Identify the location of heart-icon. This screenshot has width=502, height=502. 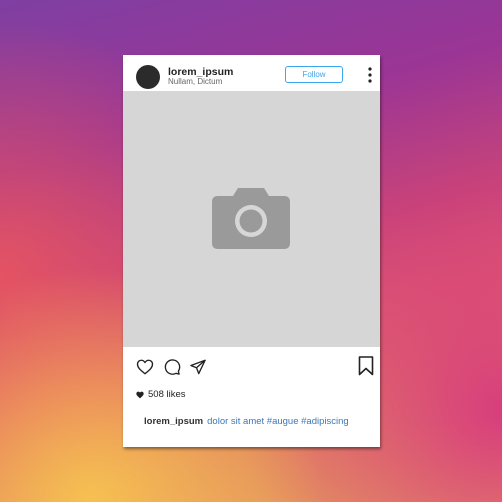
(145, 367).